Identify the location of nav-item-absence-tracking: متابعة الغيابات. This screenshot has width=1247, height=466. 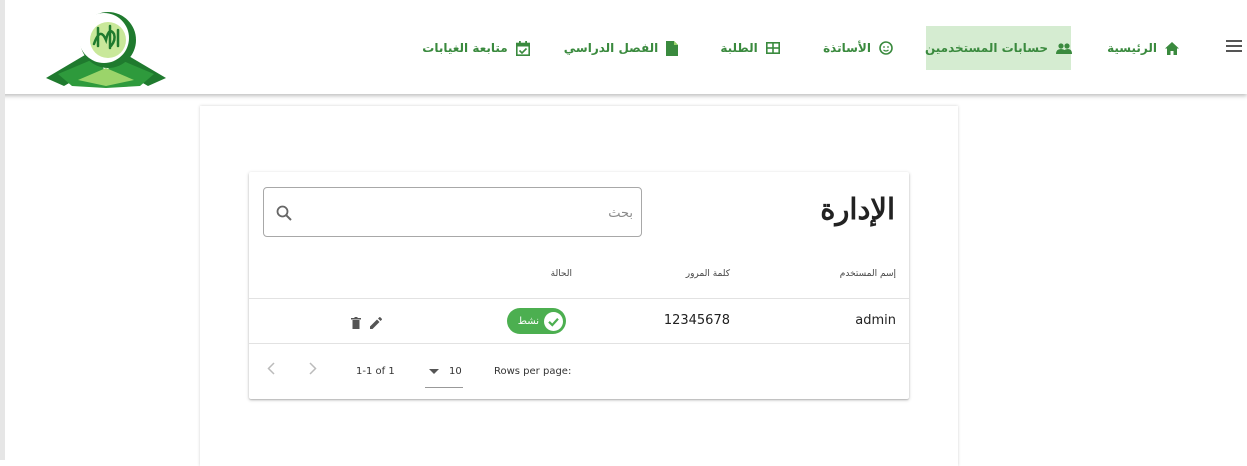
(476, 48).